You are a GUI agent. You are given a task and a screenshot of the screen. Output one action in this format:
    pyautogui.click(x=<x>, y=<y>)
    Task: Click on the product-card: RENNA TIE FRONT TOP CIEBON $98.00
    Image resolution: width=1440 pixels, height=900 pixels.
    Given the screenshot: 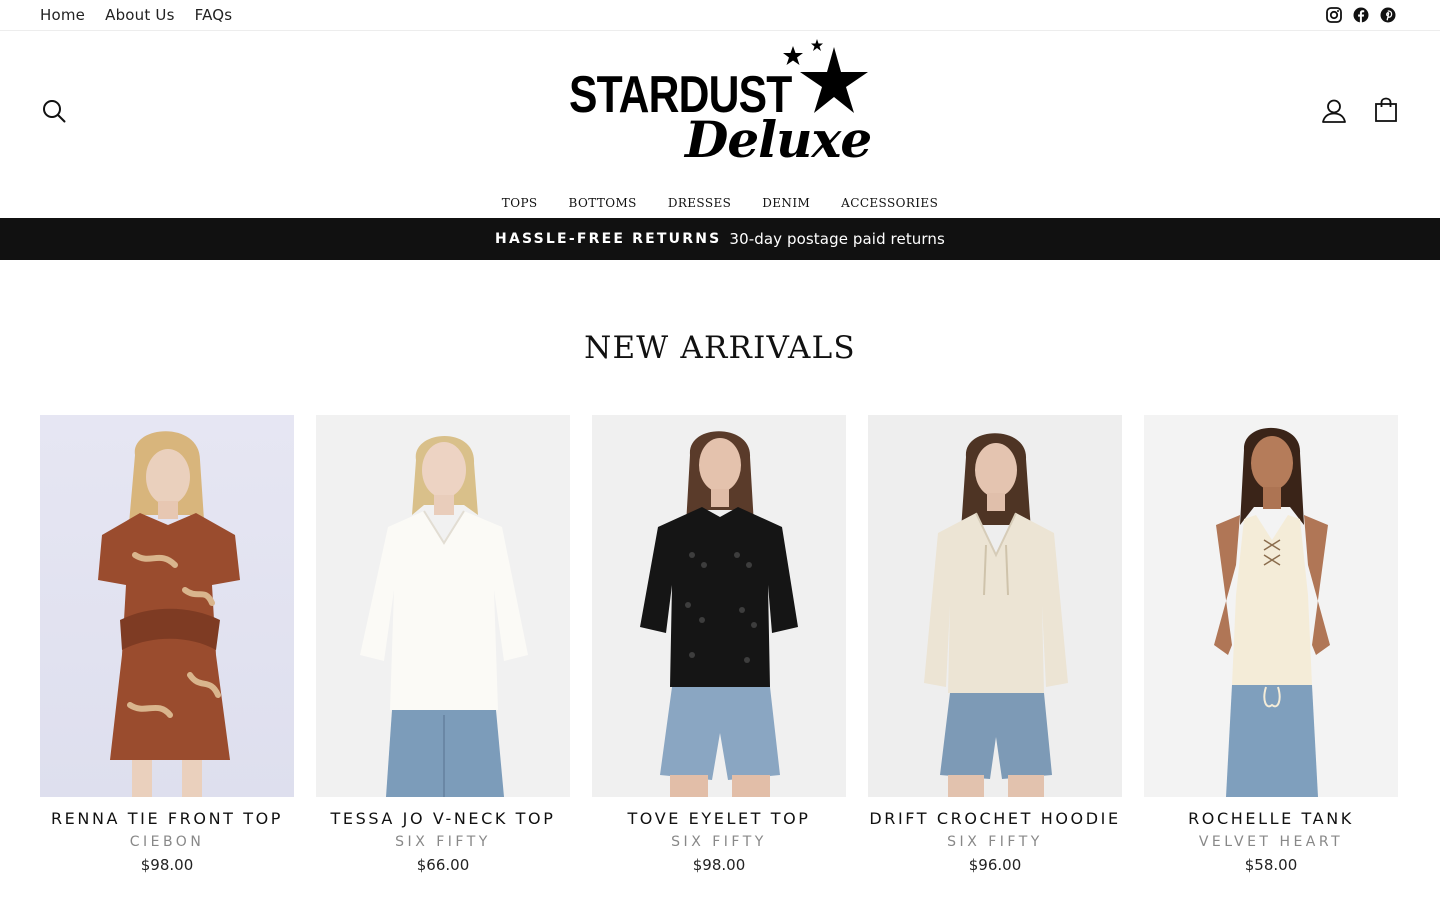 What is the action you would take?
    pyautogui.click(x=167, y=644)
    